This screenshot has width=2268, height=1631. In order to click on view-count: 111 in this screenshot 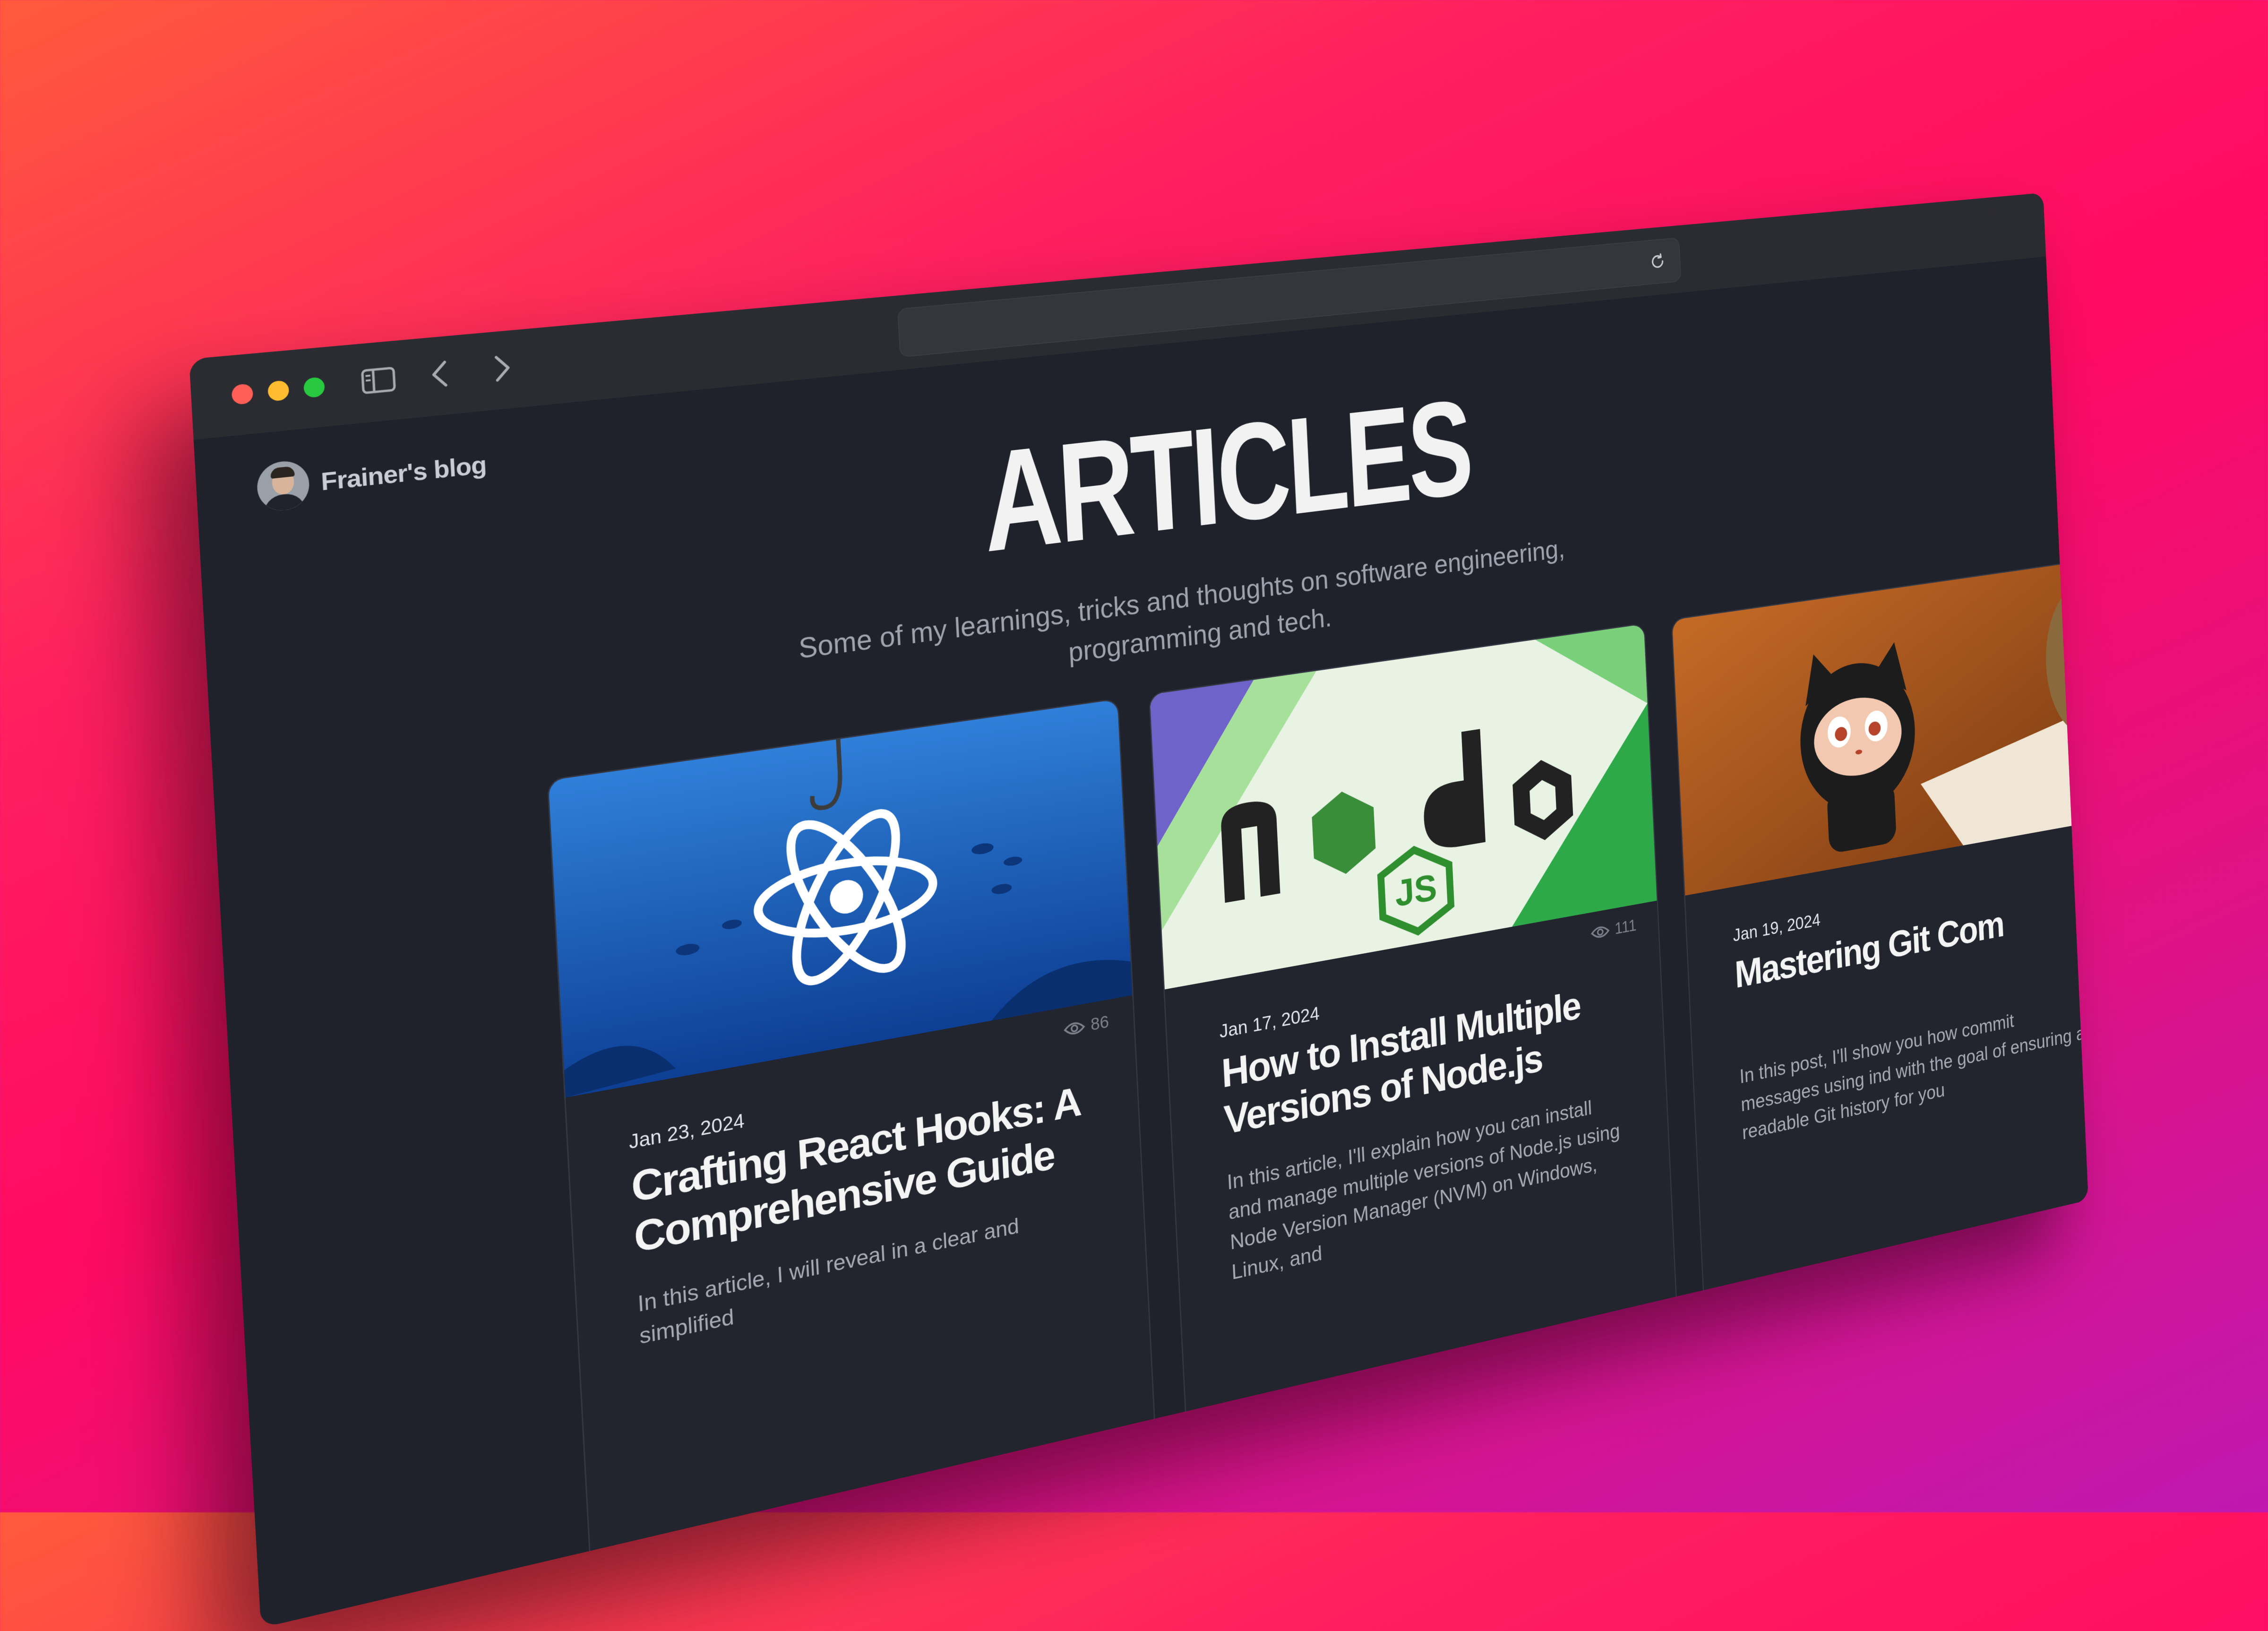, I will do `click(1613, 929)`.